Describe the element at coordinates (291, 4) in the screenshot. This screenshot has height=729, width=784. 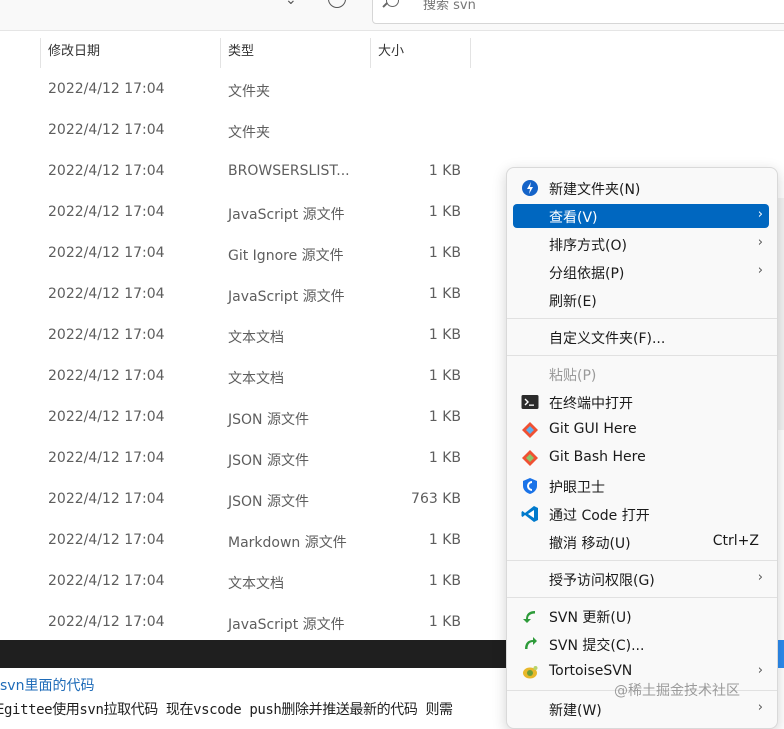
I see `chevron-down-icon: ⌄` at that location.